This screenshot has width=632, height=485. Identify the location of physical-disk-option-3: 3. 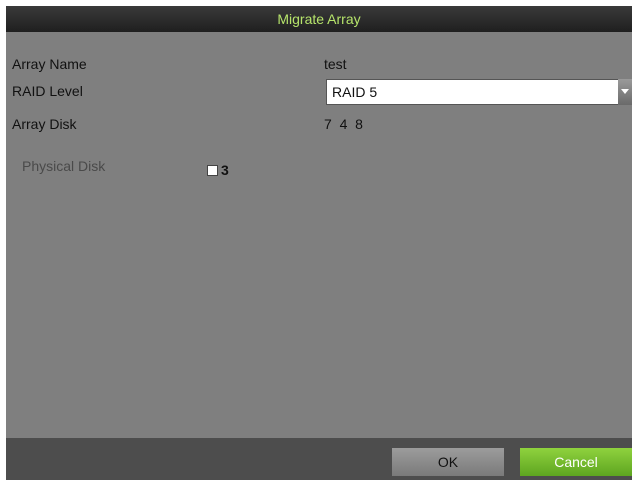
(218, 170).